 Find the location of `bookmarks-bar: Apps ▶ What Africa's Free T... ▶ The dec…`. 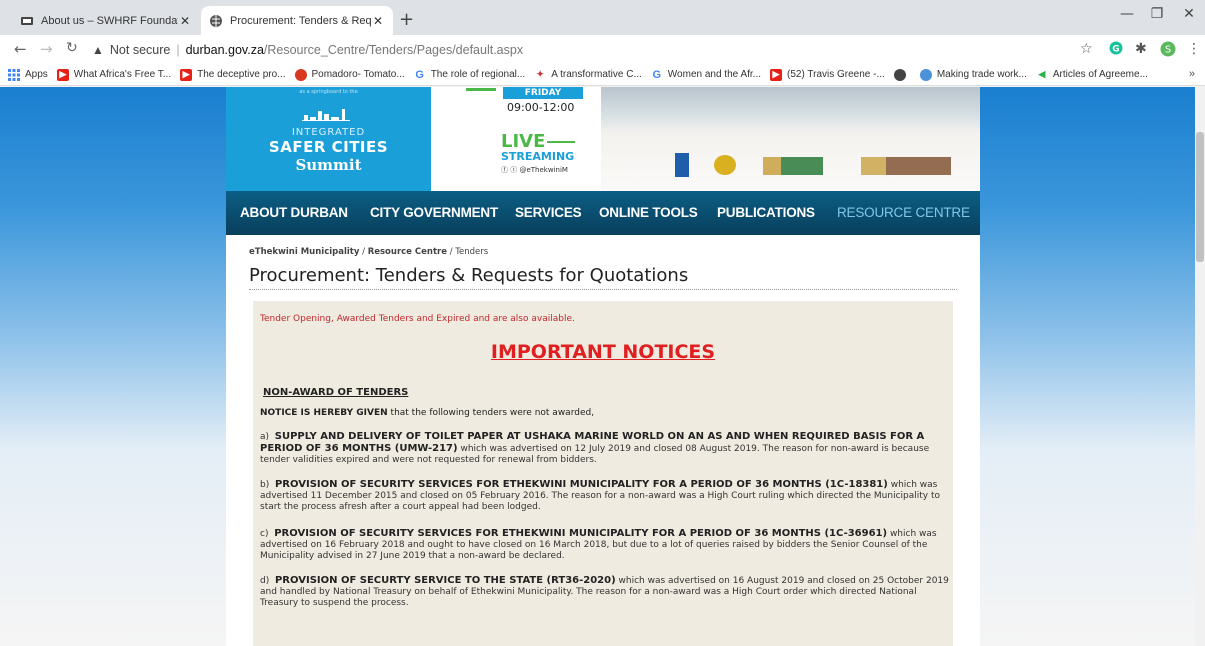

bookmarks-bar: Apps ▶ What Africa's Free T... ▶ The dec… is located at coordinates (602, 75).